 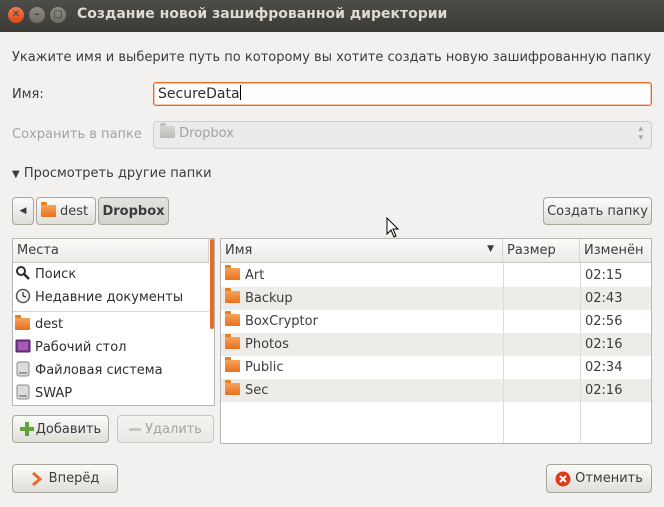 What do you see at coordinates (609, 478) in the screenshot?
I see `cancel-label: Отменить` at bounding box center [609, 478].